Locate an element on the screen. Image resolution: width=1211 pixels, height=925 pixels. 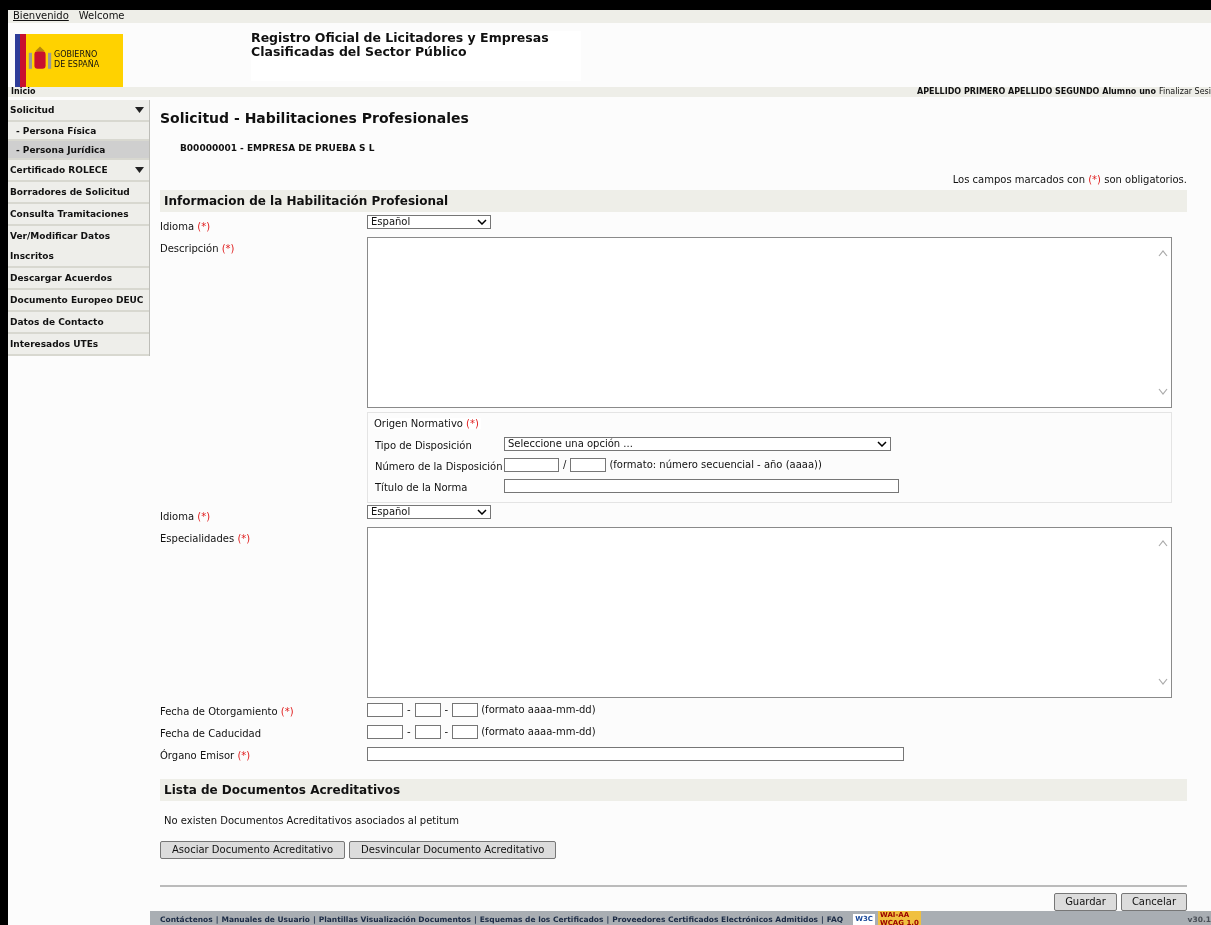
required-note: Los campos marcados con (*) son obligatorios. is located at coordinates (1069, 180).